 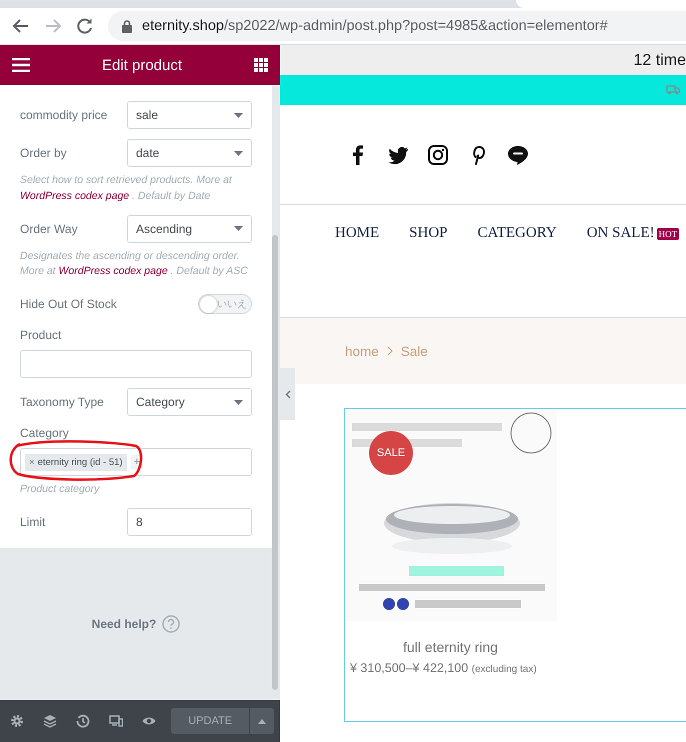 What do you see at coordinates (50, 721) in the screenshot?
I see `layers-icon` at bounding box center [50, 721].